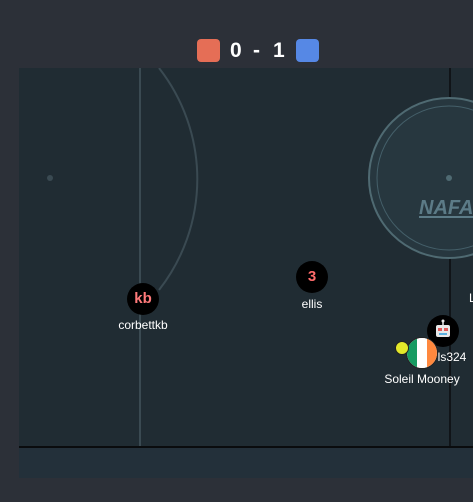  What do you see at coordinates (412, 353) in the screenshot?
I see `ireland-flag-icon` at bounding box center [412, 353].